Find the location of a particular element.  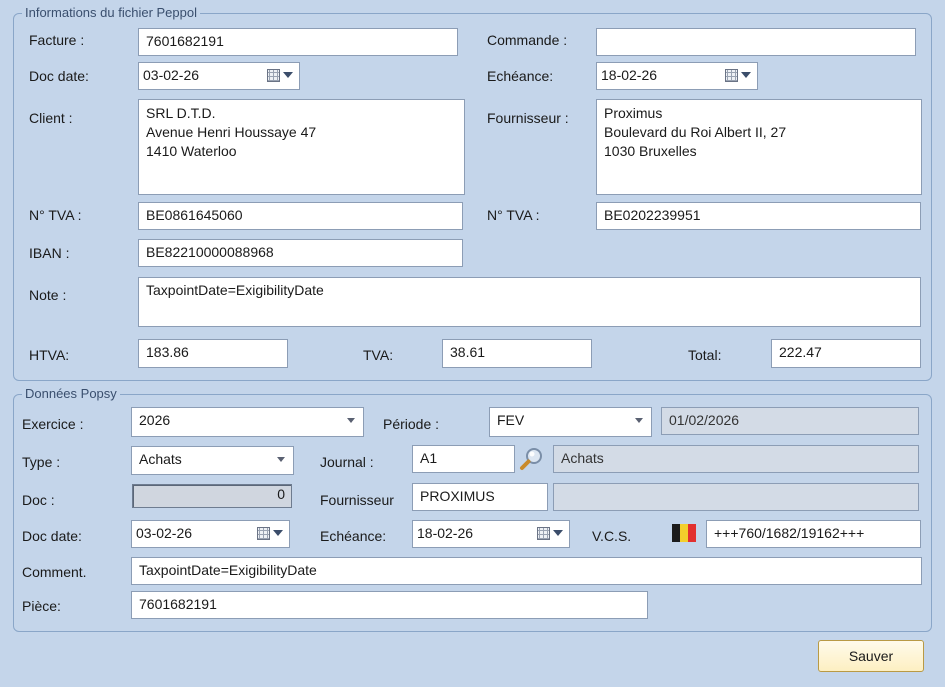

popsy-echeance-value: 18-02-26 is located at coordinates (445, 533).